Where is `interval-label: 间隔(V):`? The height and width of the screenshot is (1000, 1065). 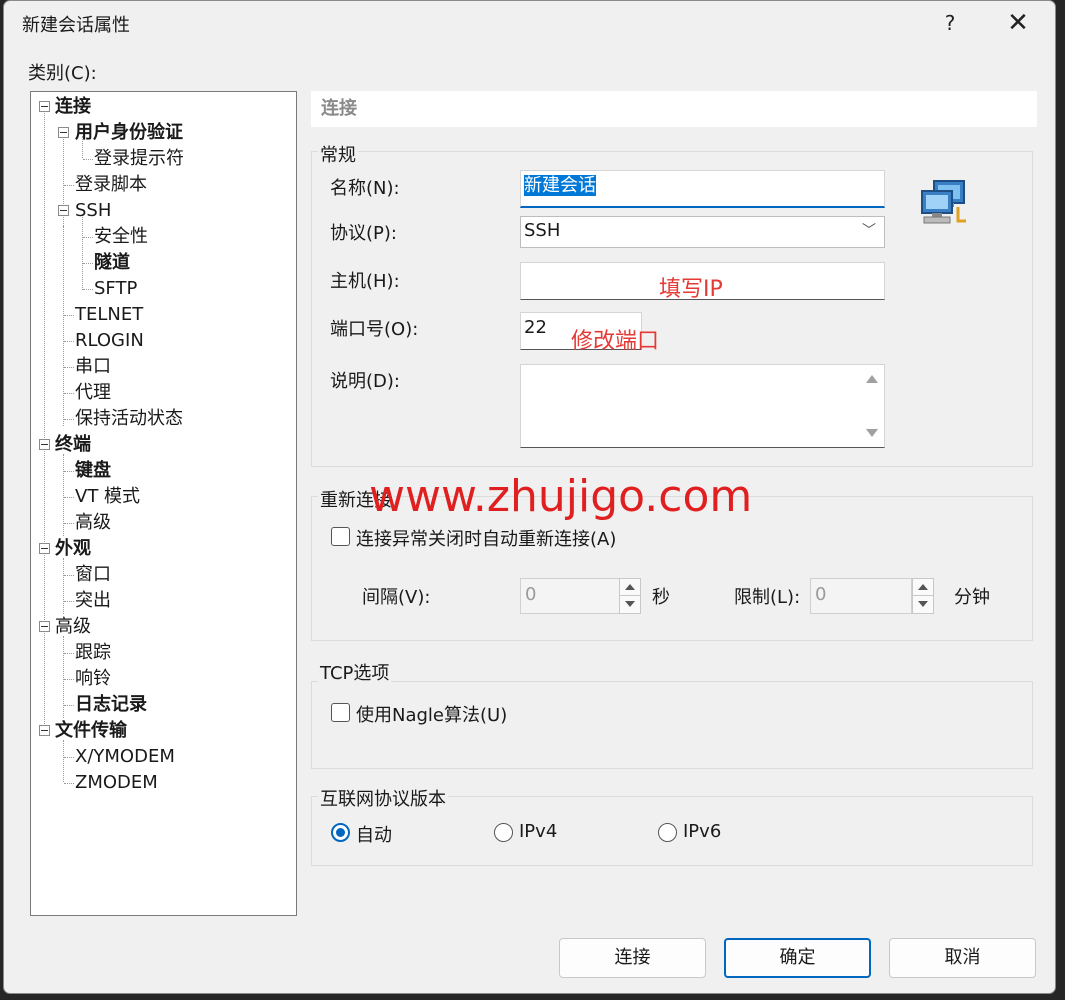
interval-label: 间隔(V): is located at coordinates (396, 597).